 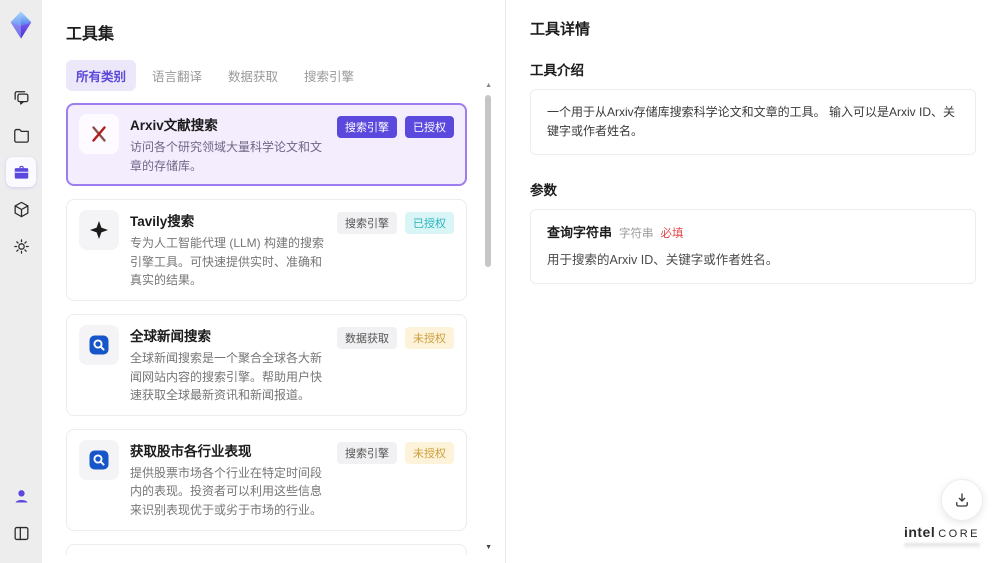 What do you see at coordinates (226, 156) in the screenshot?
I see `tool-description: 访问各个研究领域大量科学论文和文章的存储库。` at bounding box center [226, 156].